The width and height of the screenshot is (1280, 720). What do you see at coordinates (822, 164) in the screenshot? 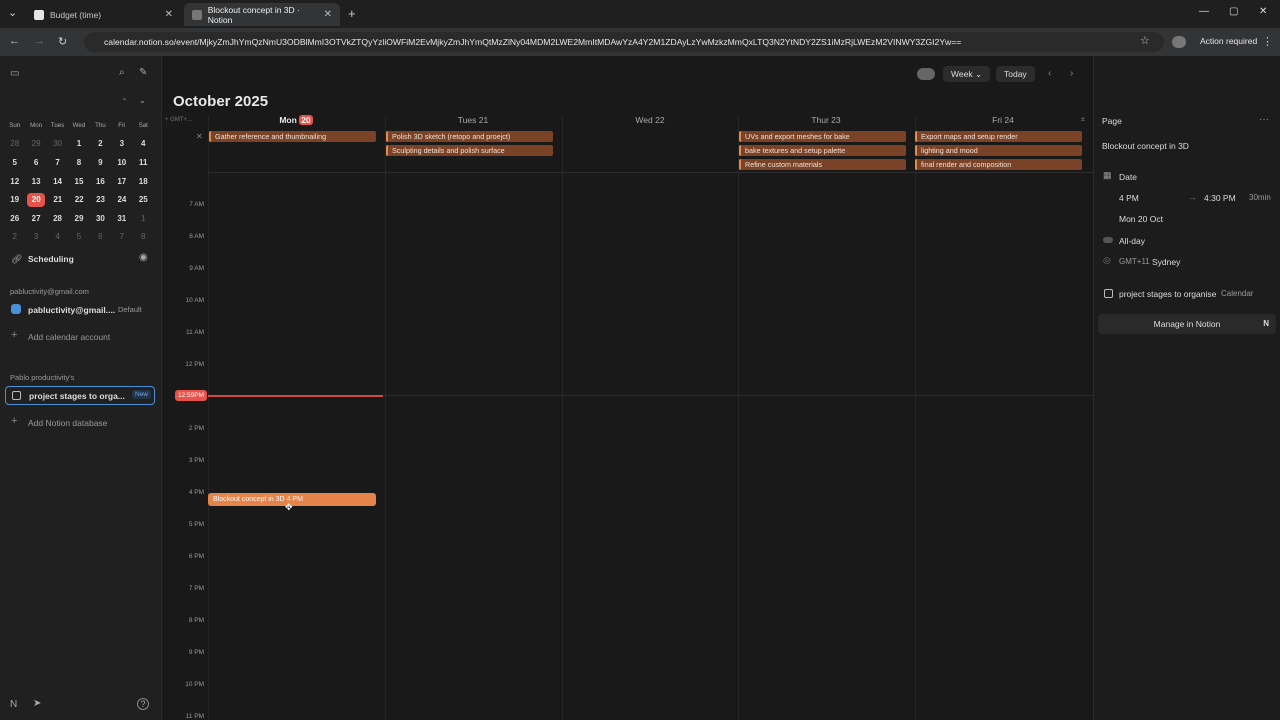
I see `allday-event: Refine custom materials` at bounding box center [822, 164].